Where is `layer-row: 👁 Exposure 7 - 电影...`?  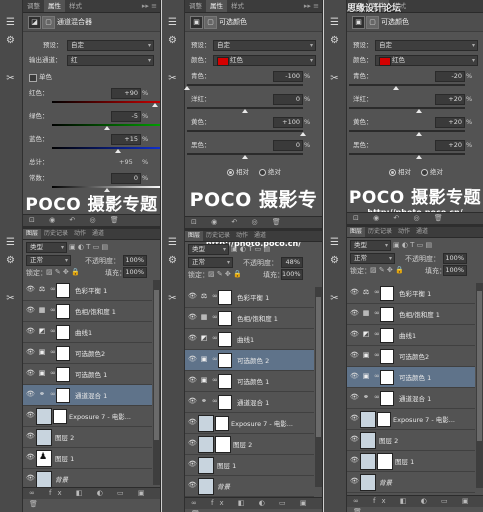
layer-row: 👁 Exposure 7 - 电影... is located at coordinates (411, 419).